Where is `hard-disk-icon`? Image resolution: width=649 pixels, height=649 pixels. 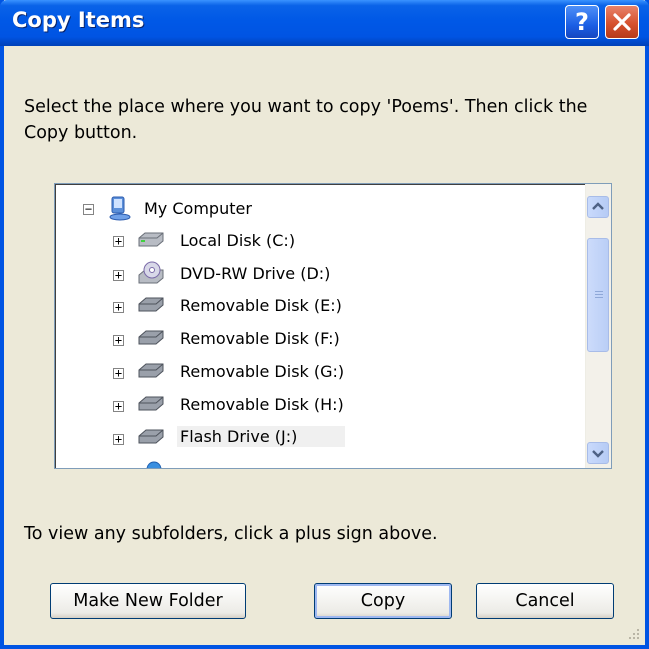 hard-disk-icon is located at coordinates (151, 239).